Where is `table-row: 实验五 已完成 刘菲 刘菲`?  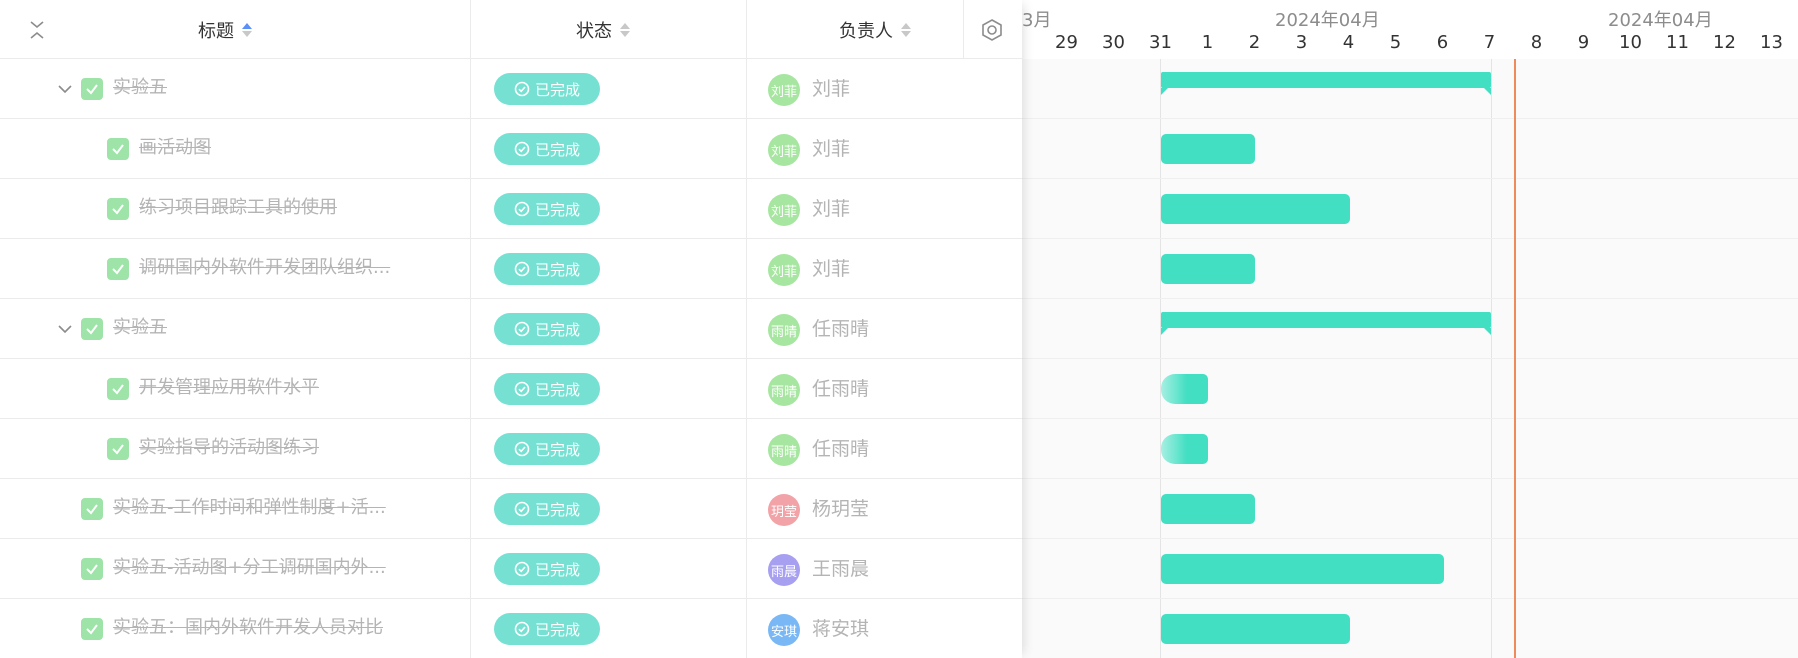 table-row: 实验五 已完成 刘菲 刘菲 is located at coordinates (511, 89).